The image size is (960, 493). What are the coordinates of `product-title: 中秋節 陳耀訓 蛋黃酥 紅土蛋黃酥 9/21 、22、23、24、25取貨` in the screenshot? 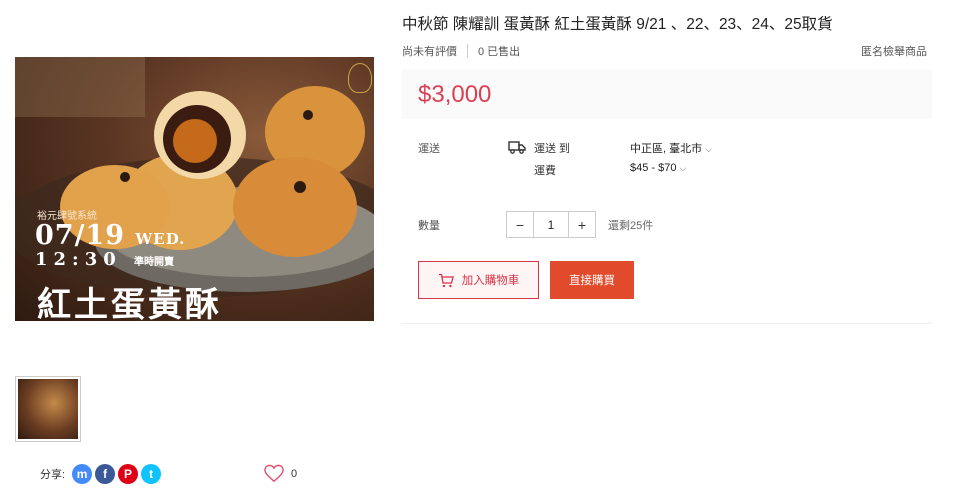 It's located at (617, 24).